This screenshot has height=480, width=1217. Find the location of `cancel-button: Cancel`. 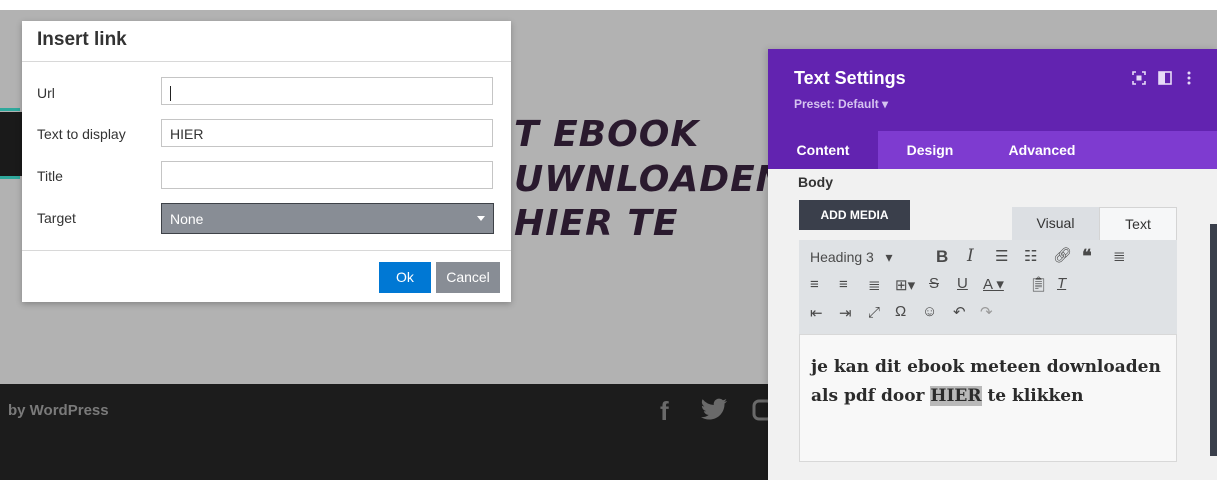

cancel-button: Cancel is located at coordinates (468, 277).